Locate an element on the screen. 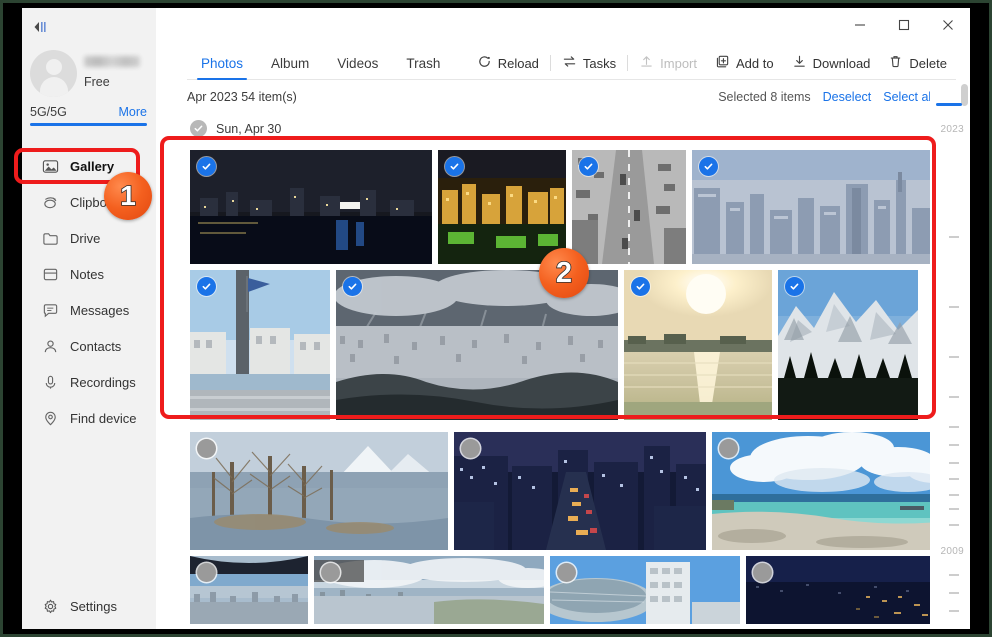 The width and height of the screenshot is (992, 637). sidebar-item-label: Messages is located at coordinates (100, 310).